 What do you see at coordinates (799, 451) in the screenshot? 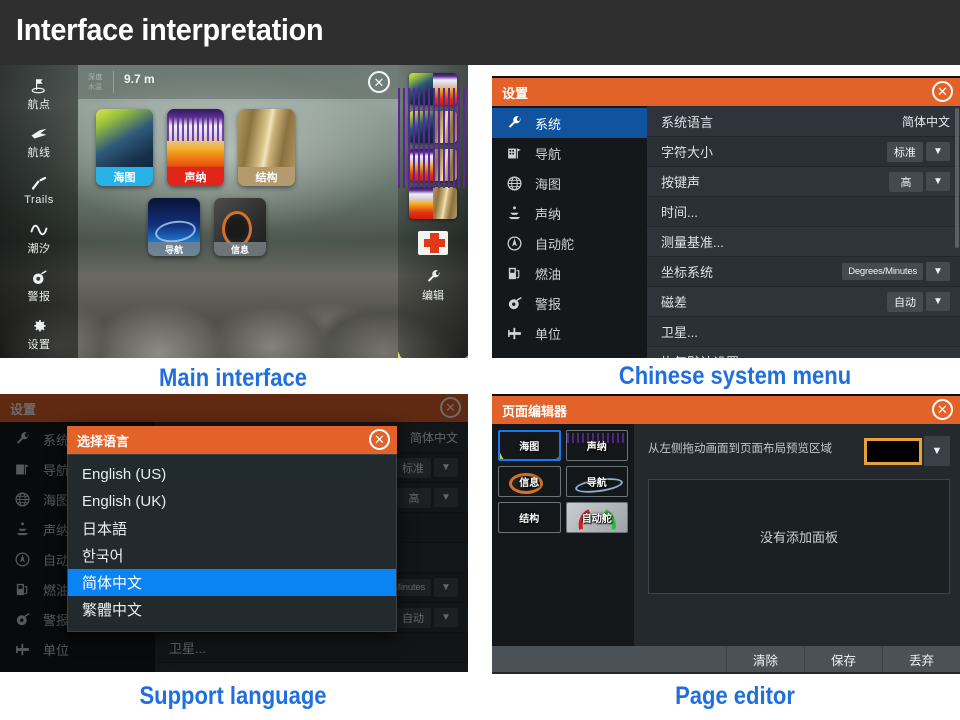
I see `page-editor-header-row: 从左侧拖动画面到页面布局预览区域 ▼` at bounding box center [799, 451].